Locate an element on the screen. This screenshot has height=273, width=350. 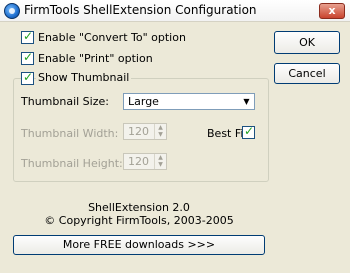
thumbnail-width-spinner: 120 ▲ ▼ is located at coordinates (145, 131).